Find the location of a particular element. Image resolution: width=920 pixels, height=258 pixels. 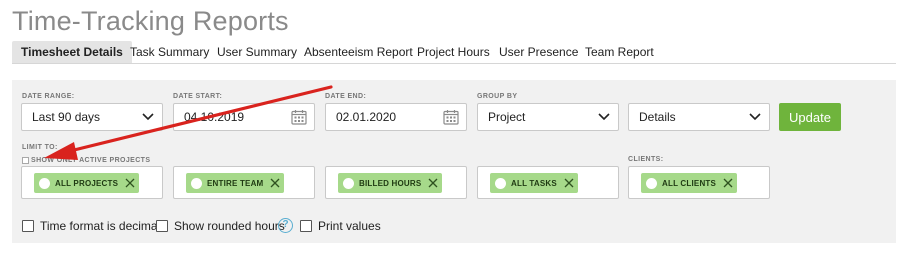

decimal-format-option: Time format is decimal is located at coordinates (91, 226).